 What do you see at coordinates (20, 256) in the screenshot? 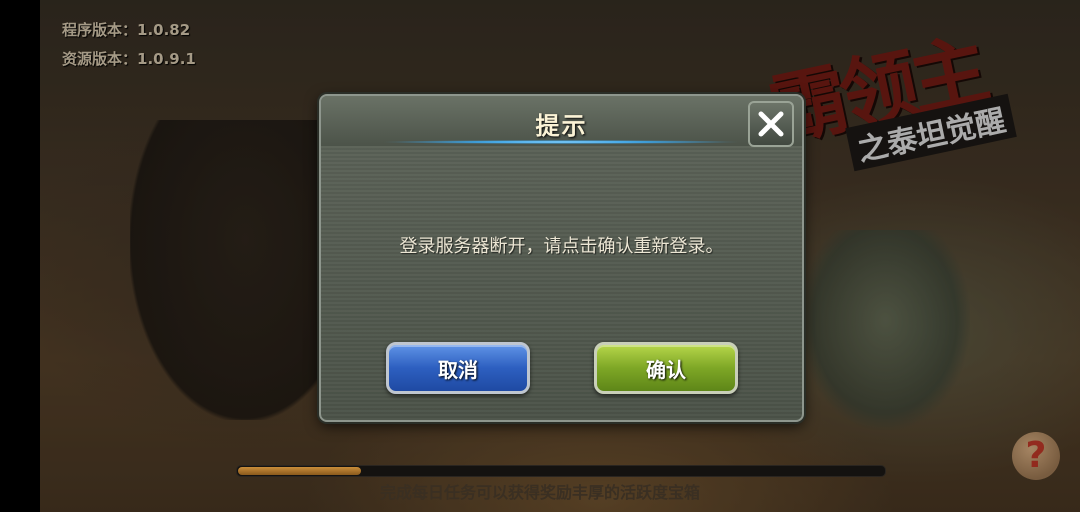
I see `left-black-strip` at bounding box center [20, 256].